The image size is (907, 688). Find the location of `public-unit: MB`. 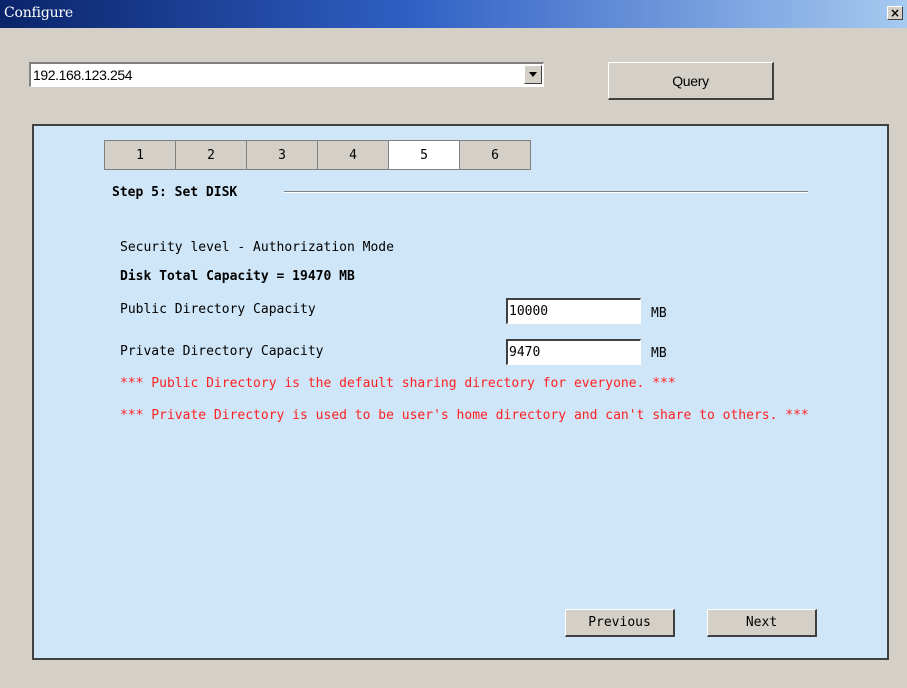

public-unit: MB is located at coordinates (659, 313).